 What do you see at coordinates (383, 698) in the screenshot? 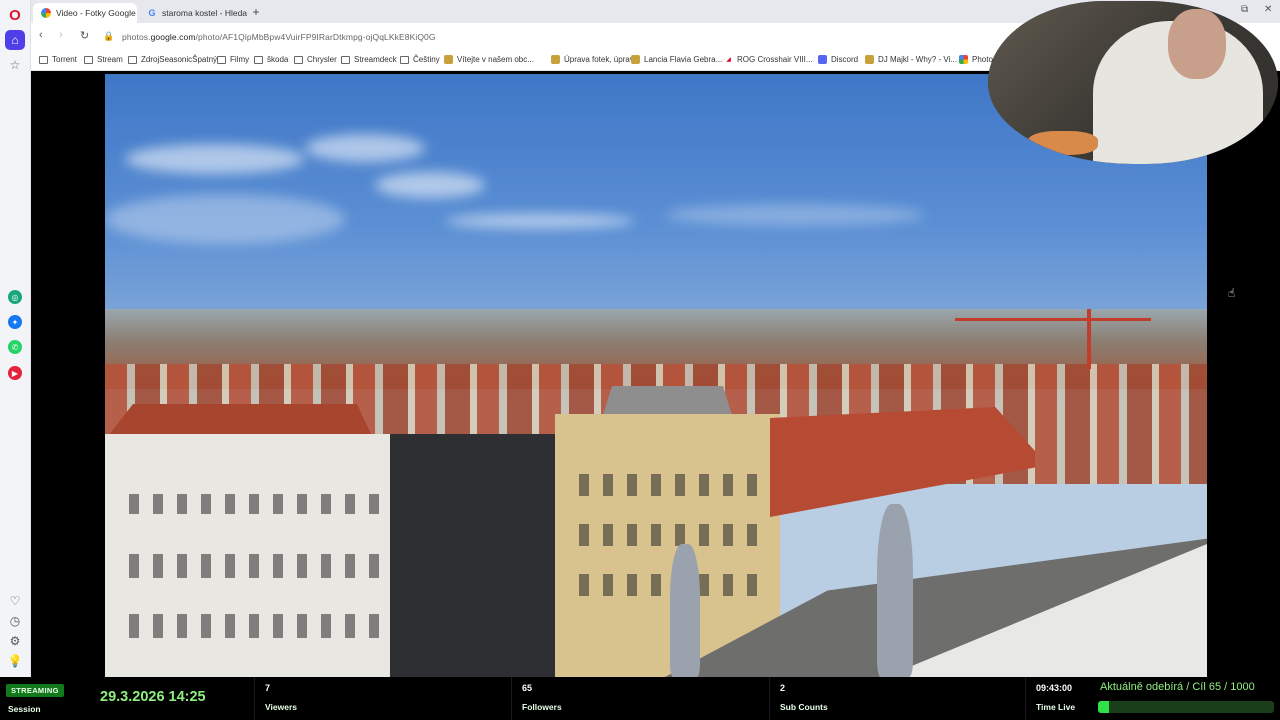
I see `viewers-cell: 7 Viewers` at bounding box center [383, 698].